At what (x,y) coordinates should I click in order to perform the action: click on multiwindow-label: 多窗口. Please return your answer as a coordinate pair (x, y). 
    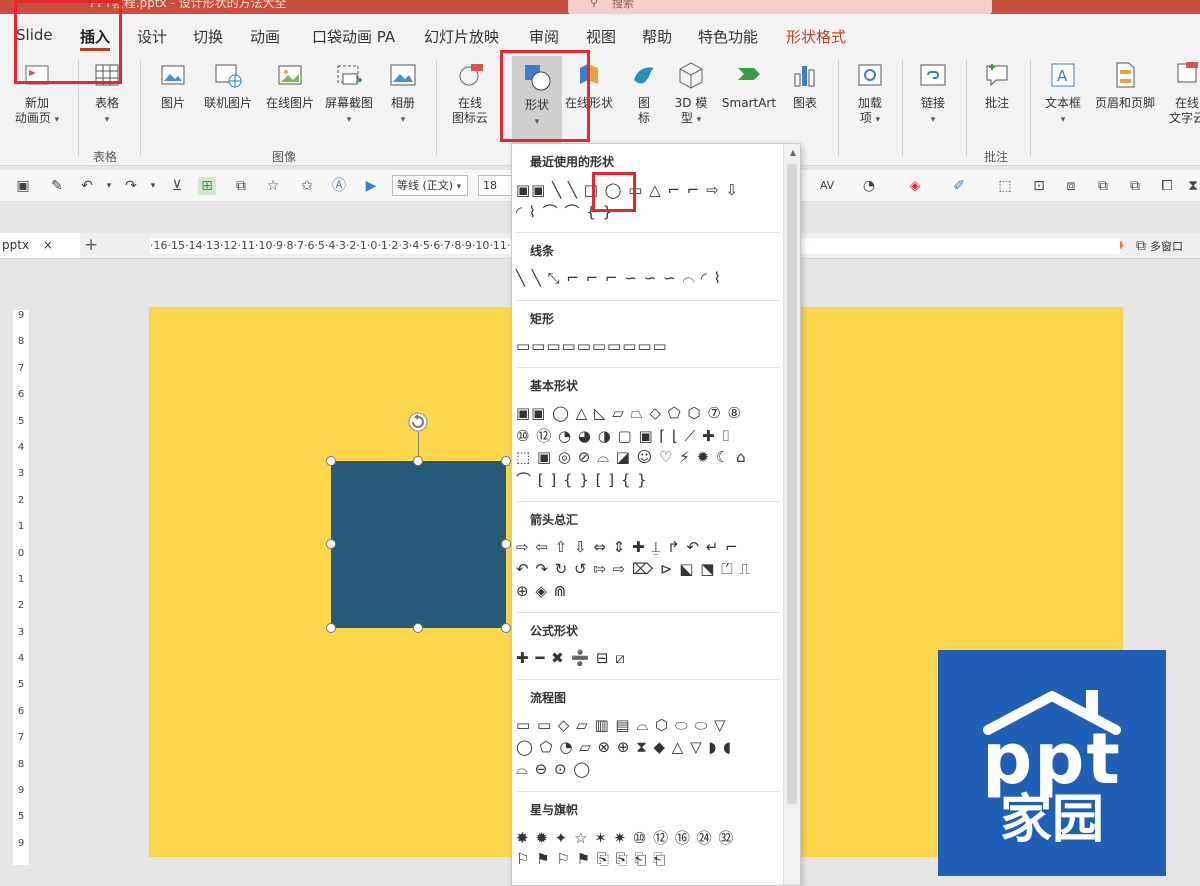
    Looking at the image, I should click on (1175, 246).